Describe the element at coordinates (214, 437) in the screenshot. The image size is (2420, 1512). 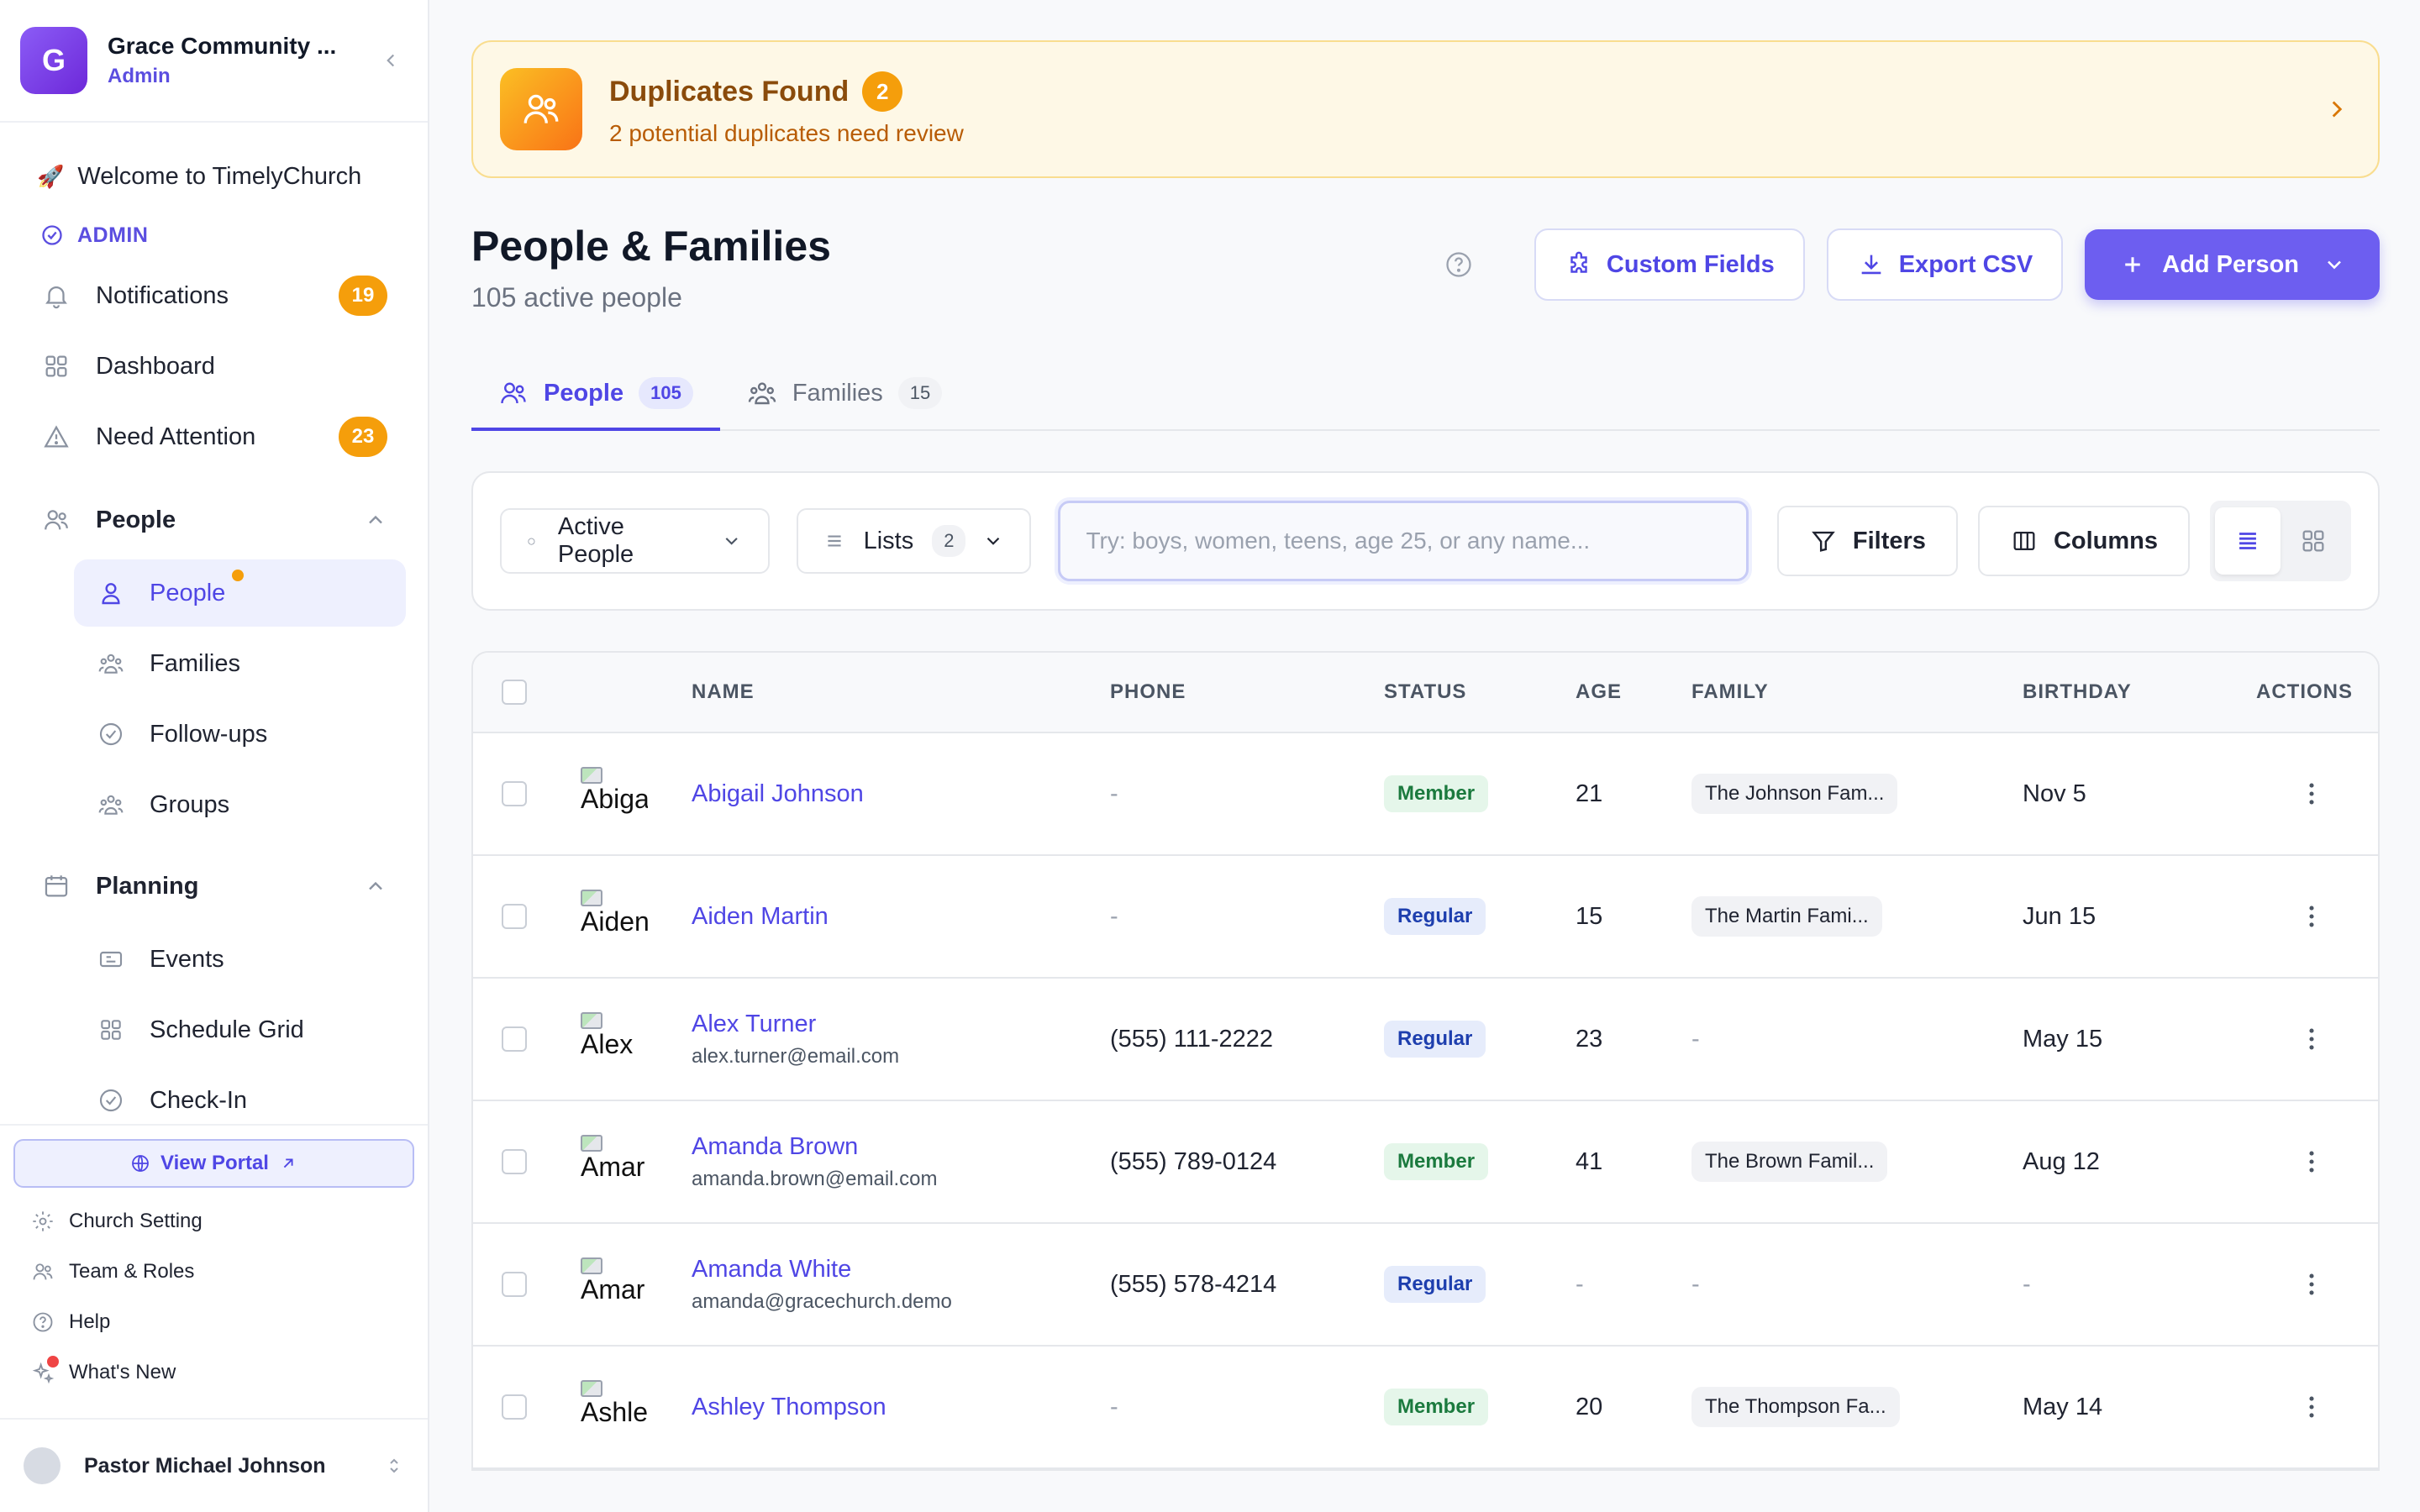
I see `sidebar-item-need-attention: Need Attention 23` at that location.